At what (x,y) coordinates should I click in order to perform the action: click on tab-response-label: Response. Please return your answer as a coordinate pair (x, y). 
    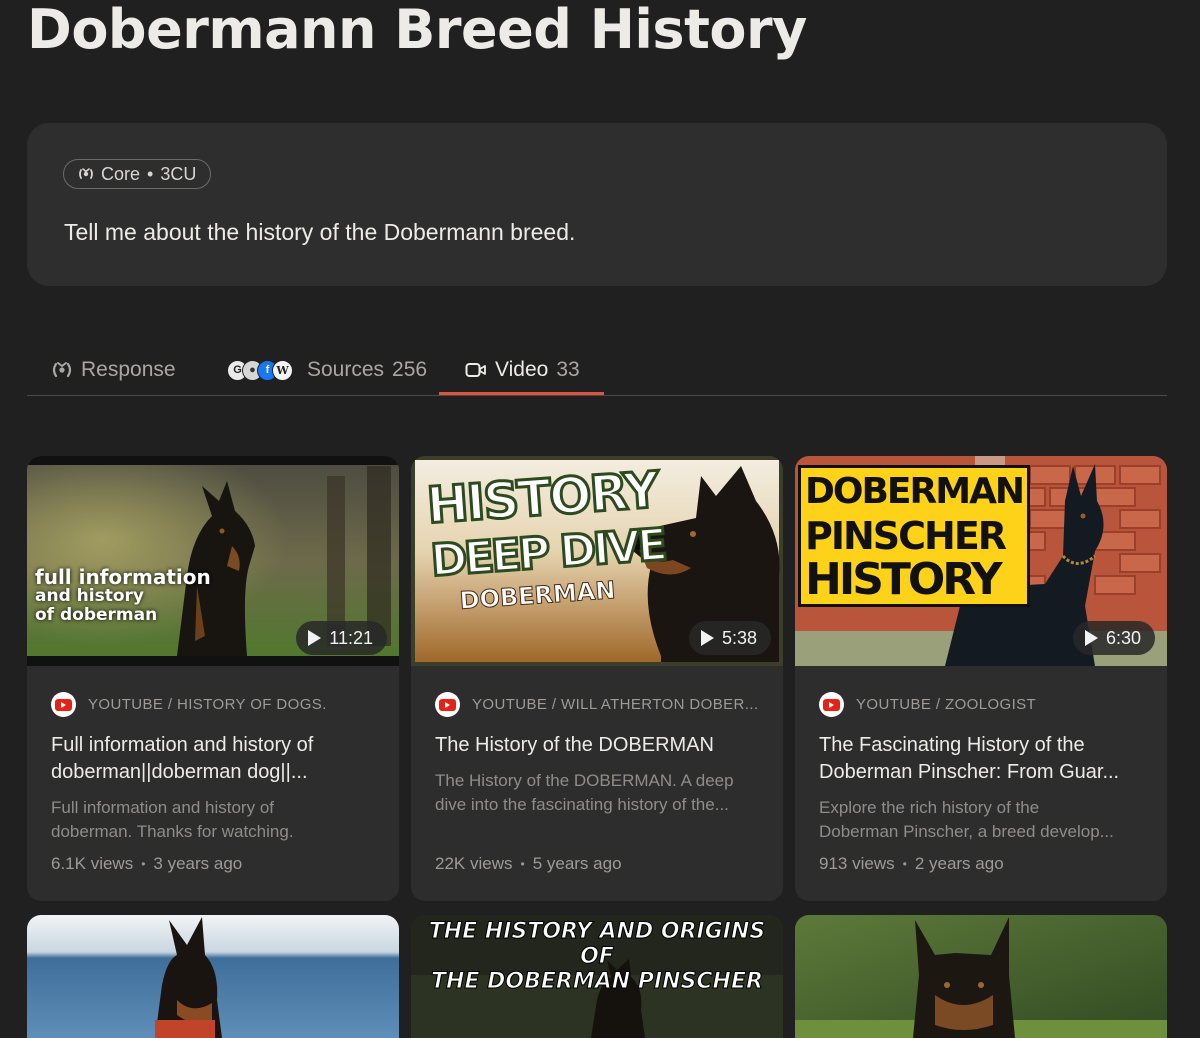
    Looking at the image, I should click on (128, 369).